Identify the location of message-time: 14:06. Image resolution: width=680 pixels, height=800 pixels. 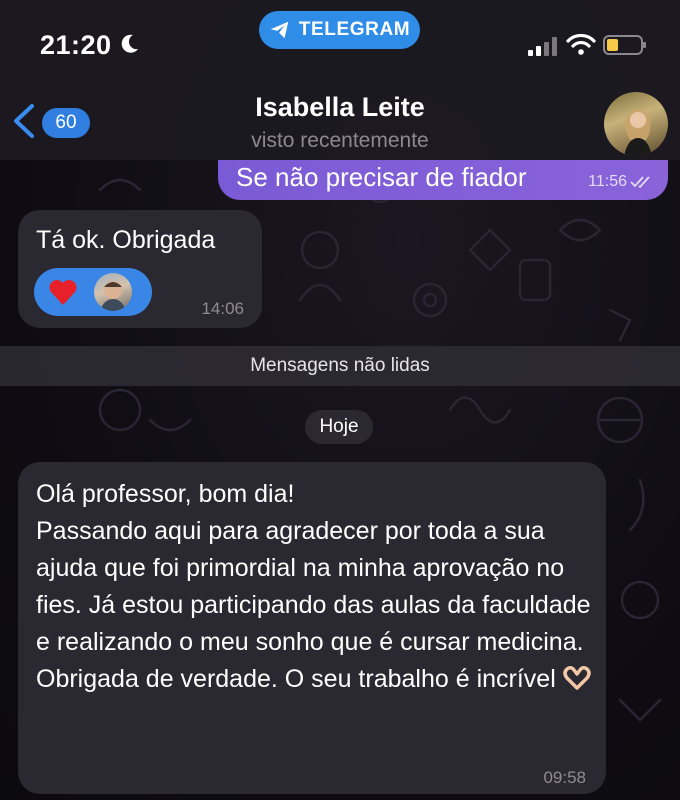
(222, 308).